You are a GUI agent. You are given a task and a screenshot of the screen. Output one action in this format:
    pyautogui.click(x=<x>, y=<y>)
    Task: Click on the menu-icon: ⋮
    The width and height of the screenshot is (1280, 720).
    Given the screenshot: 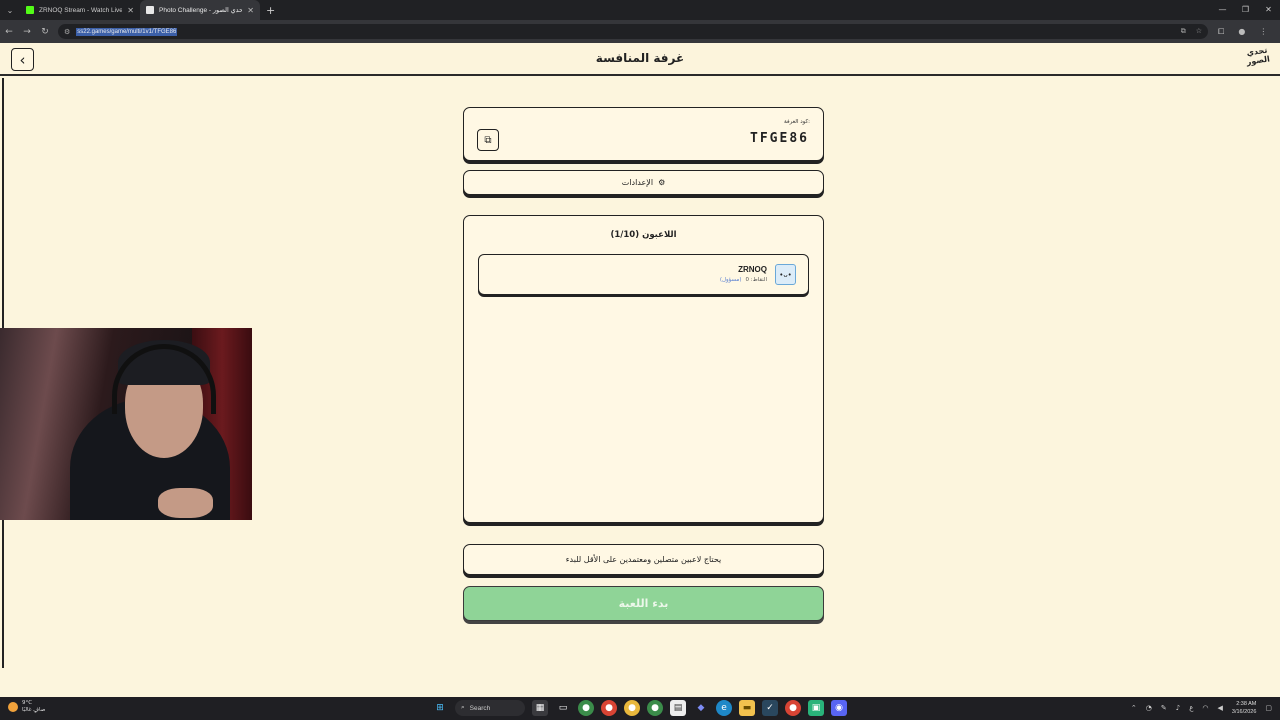 What is the action you would take?
    pyautogui.click(x=1263, y=32)
    